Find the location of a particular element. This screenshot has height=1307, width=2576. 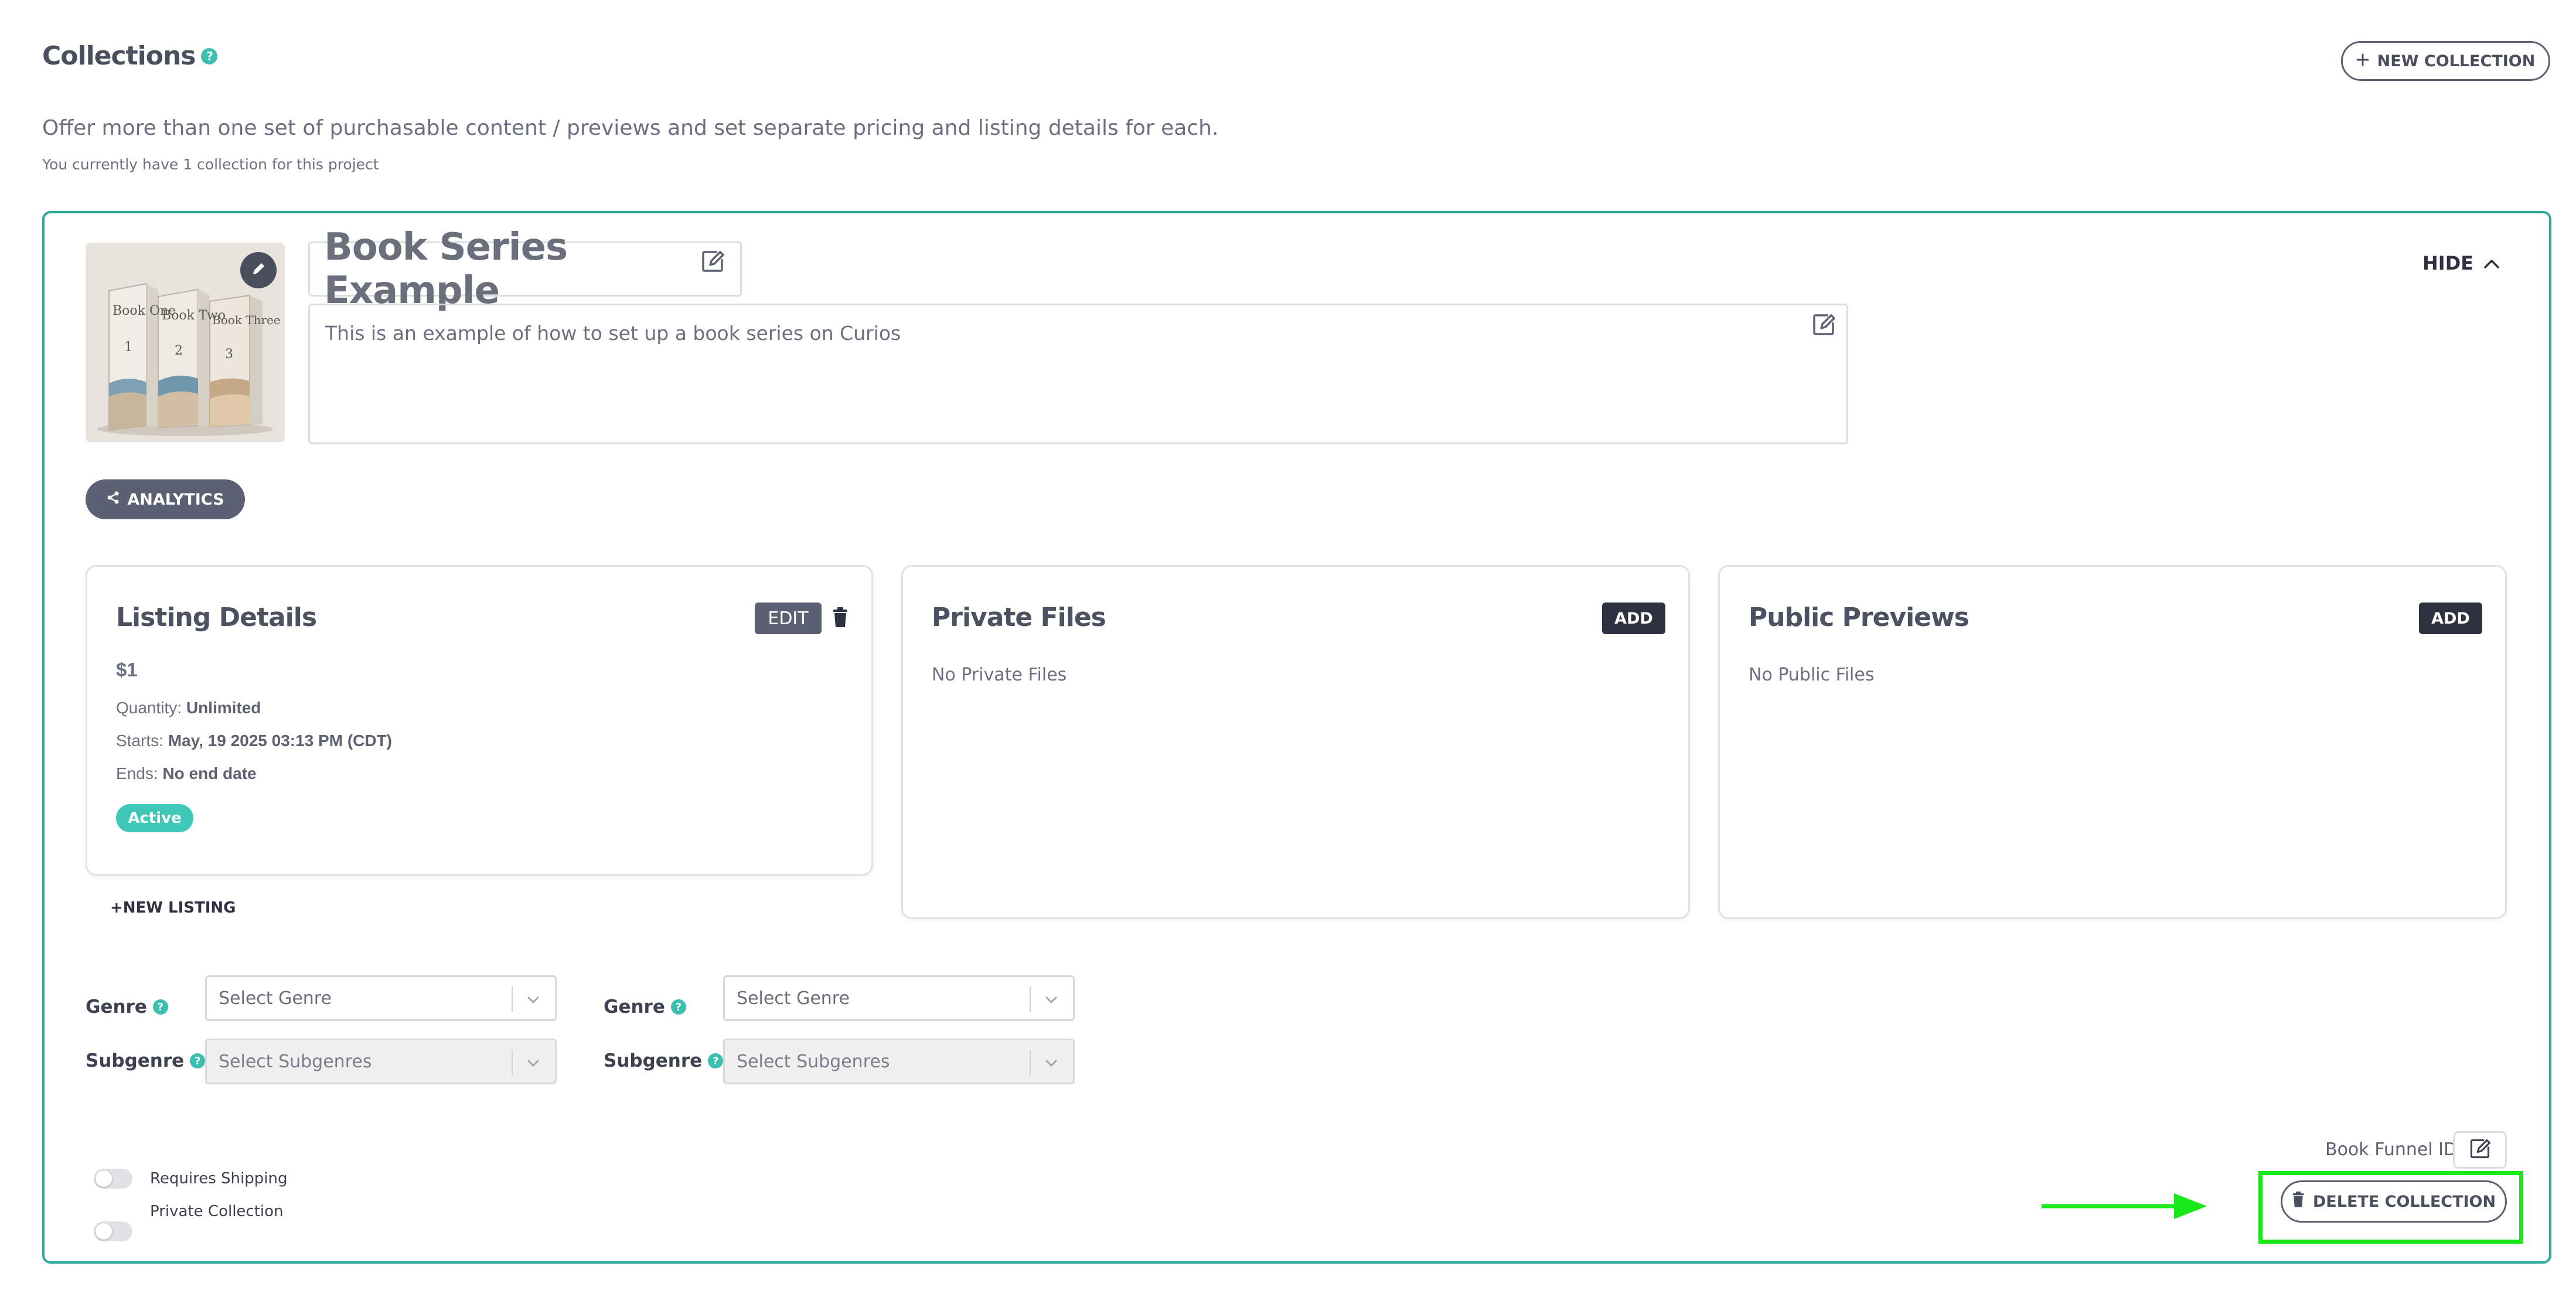

edit-description-icon is located at coordinates (1823, 326).